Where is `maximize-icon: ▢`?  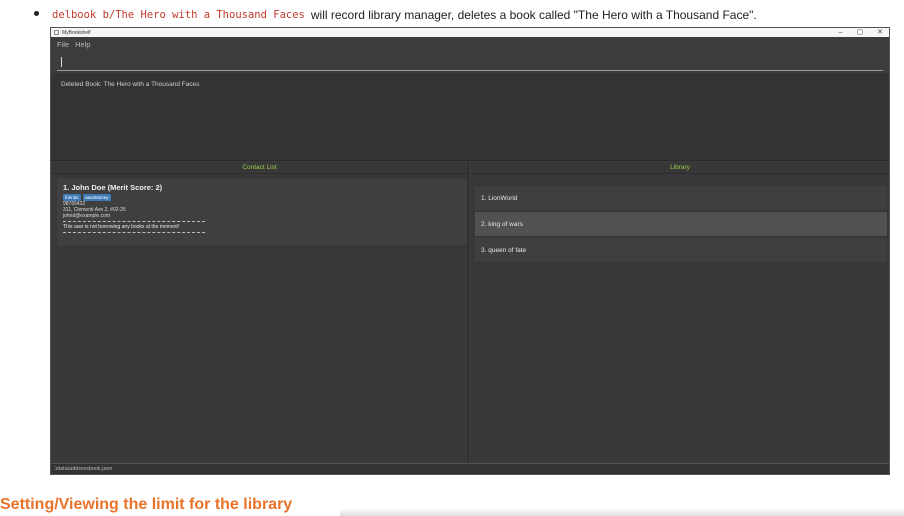 maximize-icon: ▢ is located at coordinates (860, 32).